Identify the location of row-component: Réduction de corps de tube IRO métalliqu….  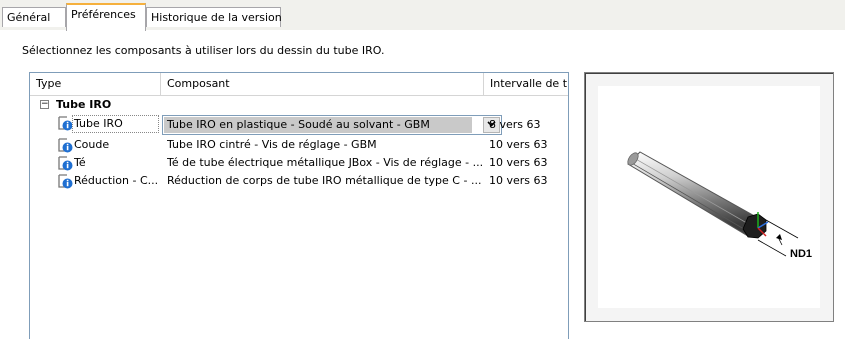
(324, 181).